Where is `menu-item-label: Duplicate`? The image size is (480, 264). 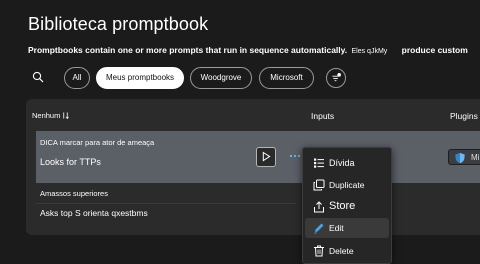
menu-item-label: Duplicate is located at coordinates (347, 185).